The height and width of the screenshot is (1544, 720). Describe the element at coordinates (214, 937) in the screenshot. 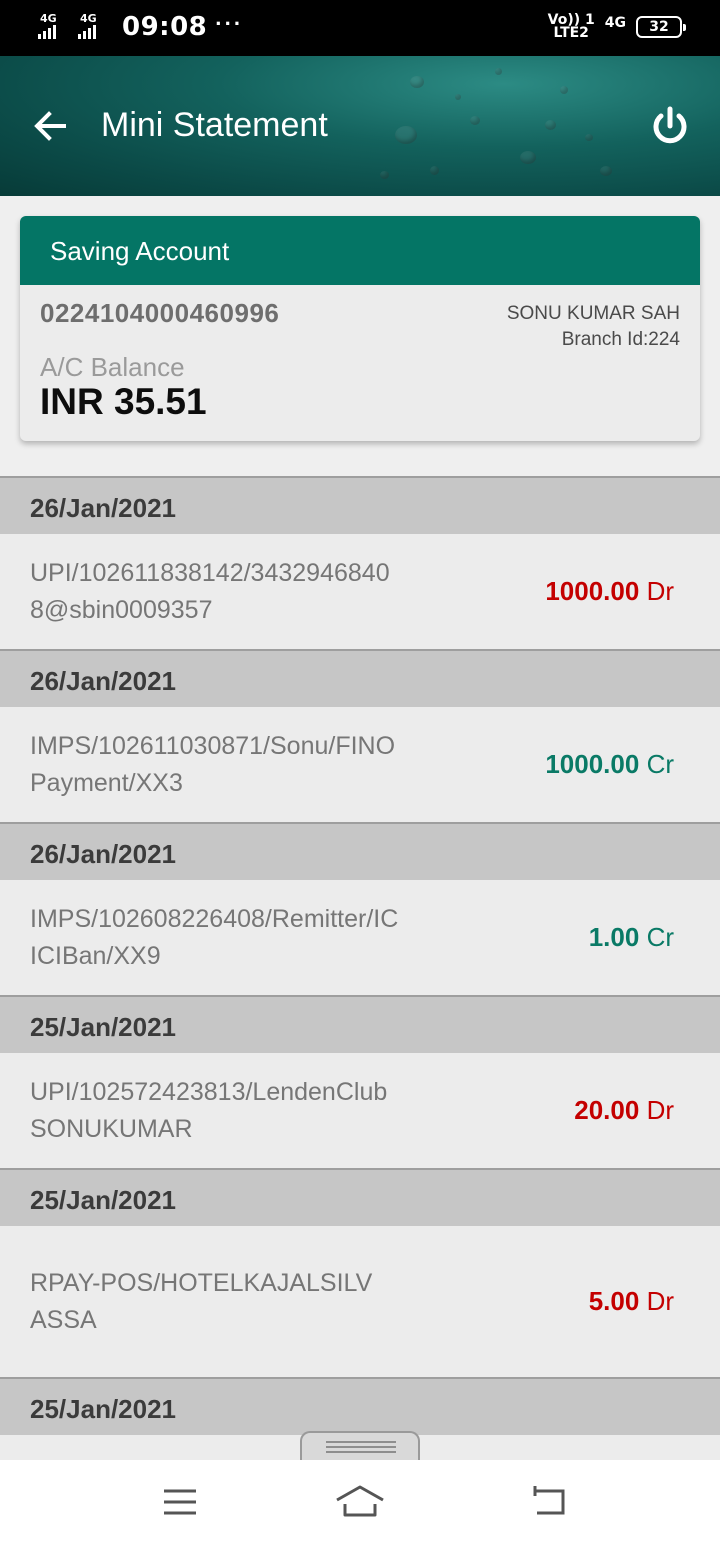

I see `transaction-description: IMPS/102608226408/Remitter/ICICIBan/XX9` at that location.